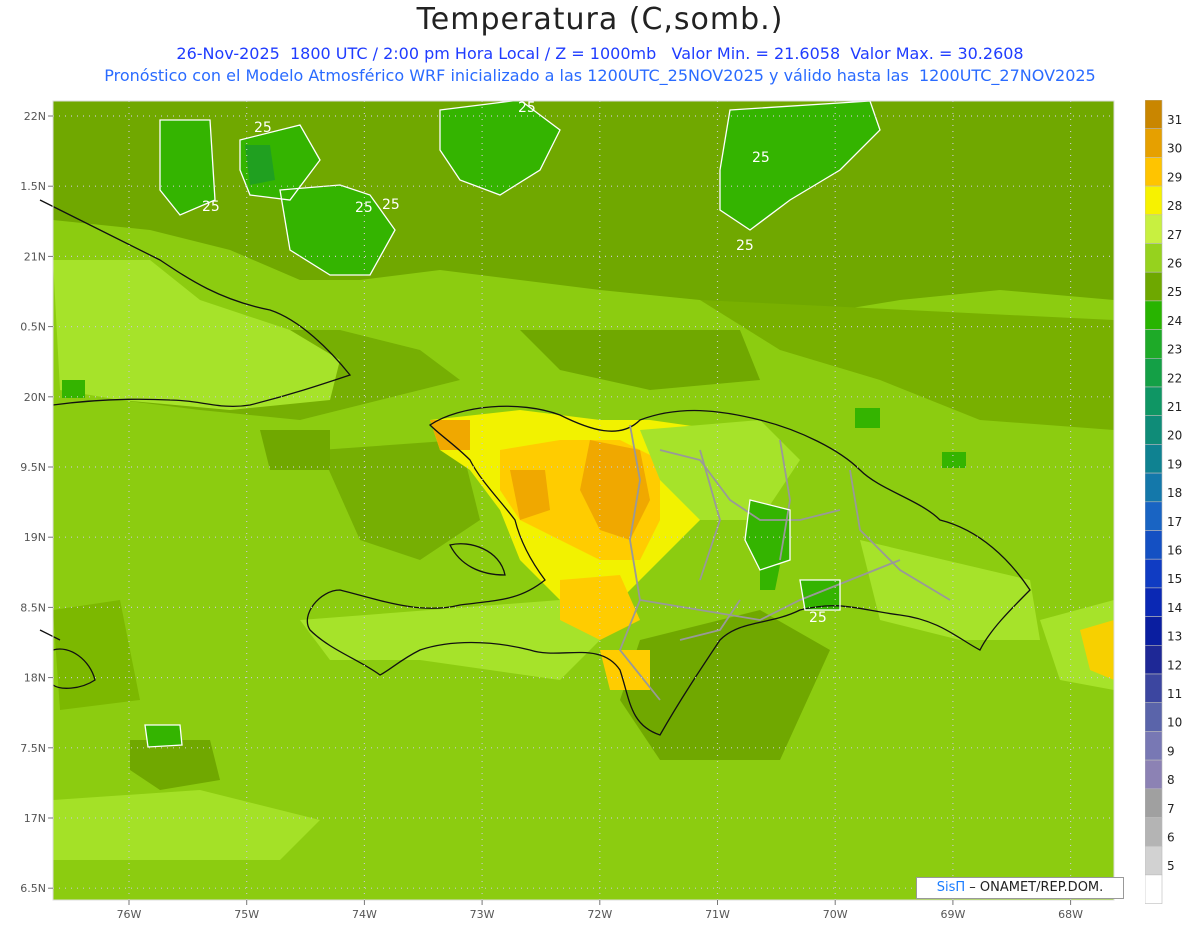 The height and width of the screenshot is (927, 1200). Describe the element at coordinates (35, 537) in the screenshot. I see `lat-tick-label: 19N` at that location.